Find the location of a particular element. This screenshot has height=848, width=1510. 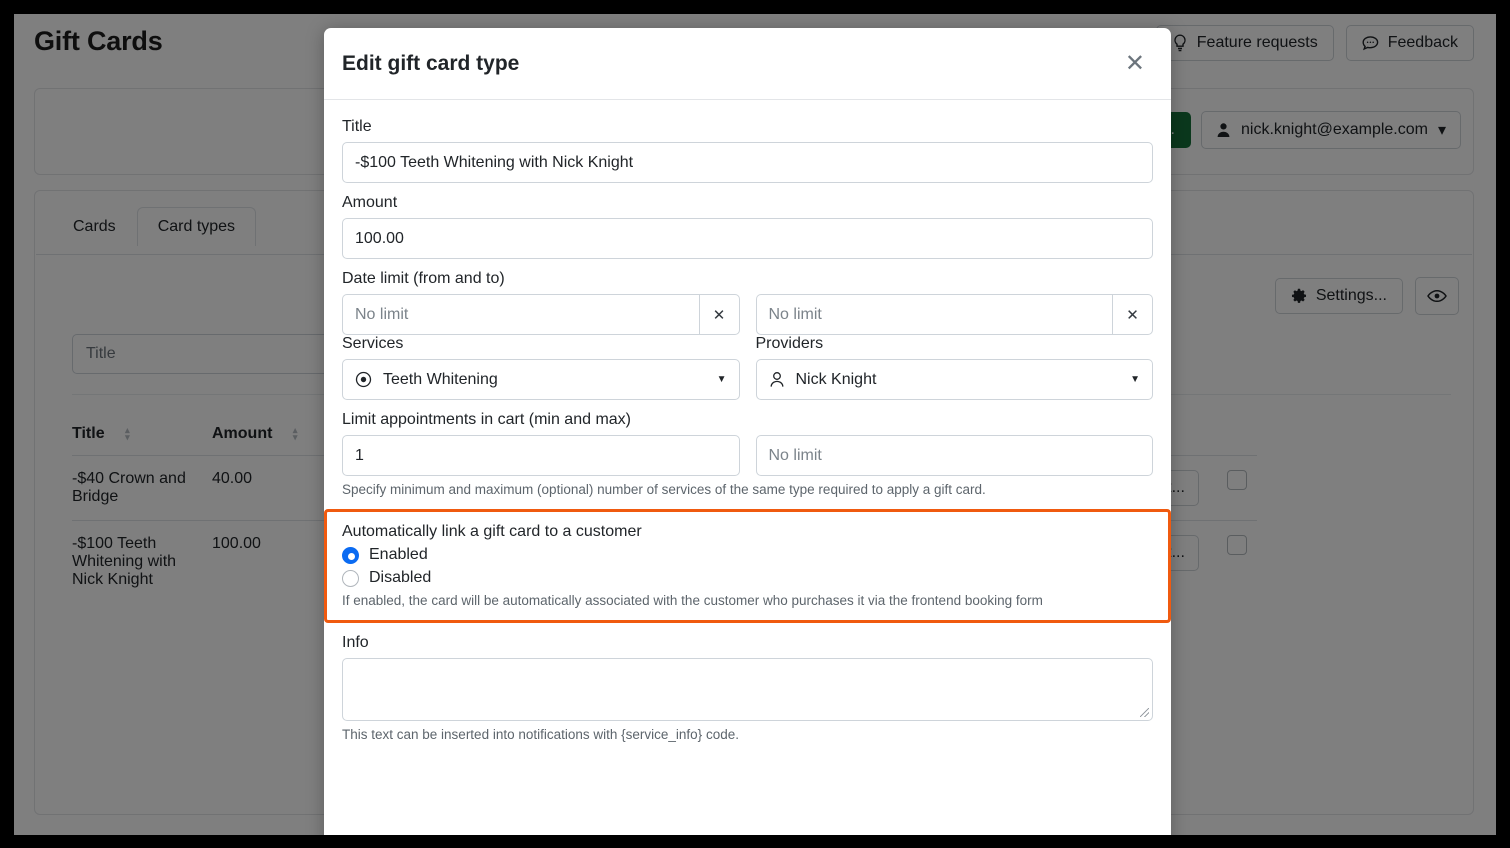

services-label: Services is located at coordinates (373, 343).